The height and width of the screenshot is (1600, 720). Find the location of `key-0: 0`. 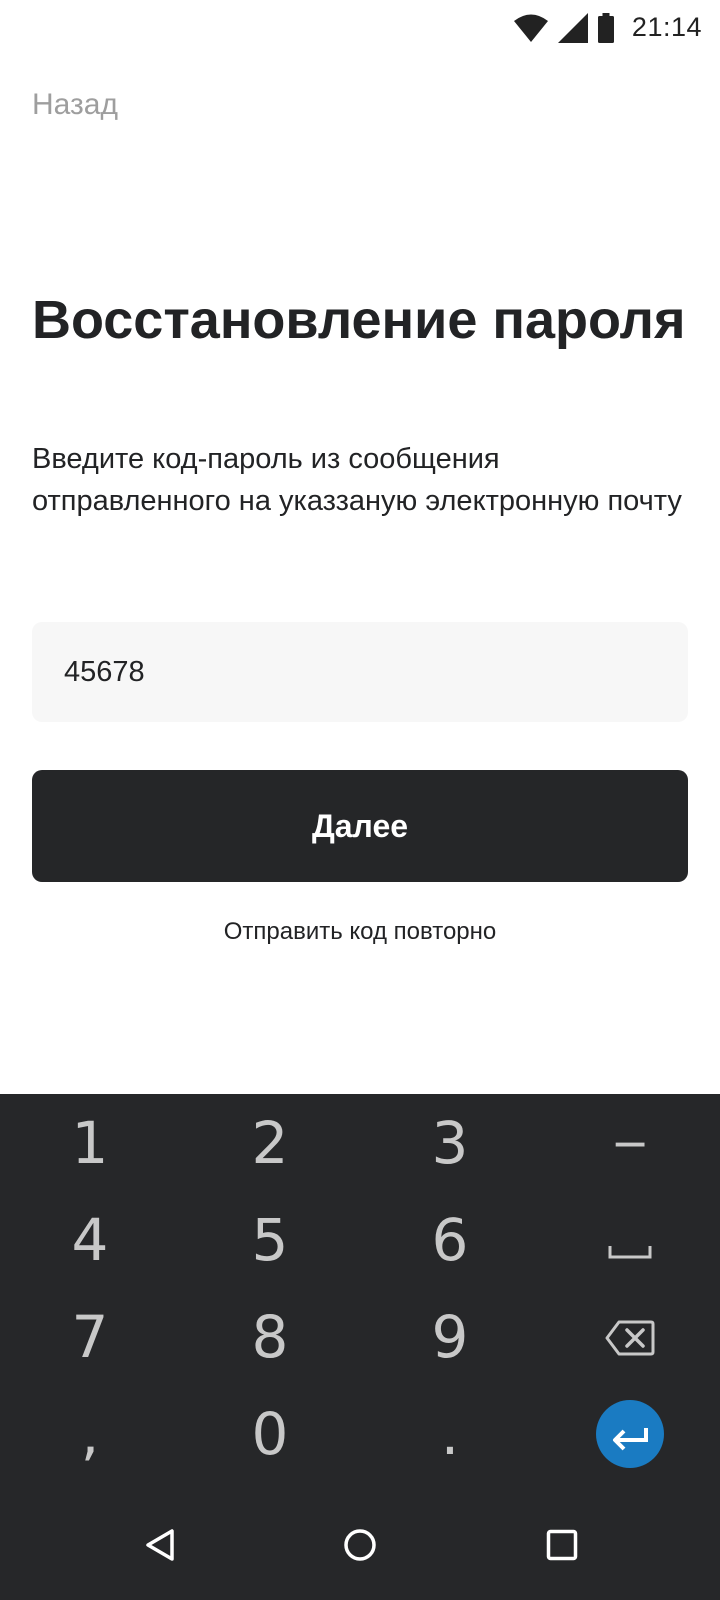

key-0: 0 is located at coordinates (270, 1433).